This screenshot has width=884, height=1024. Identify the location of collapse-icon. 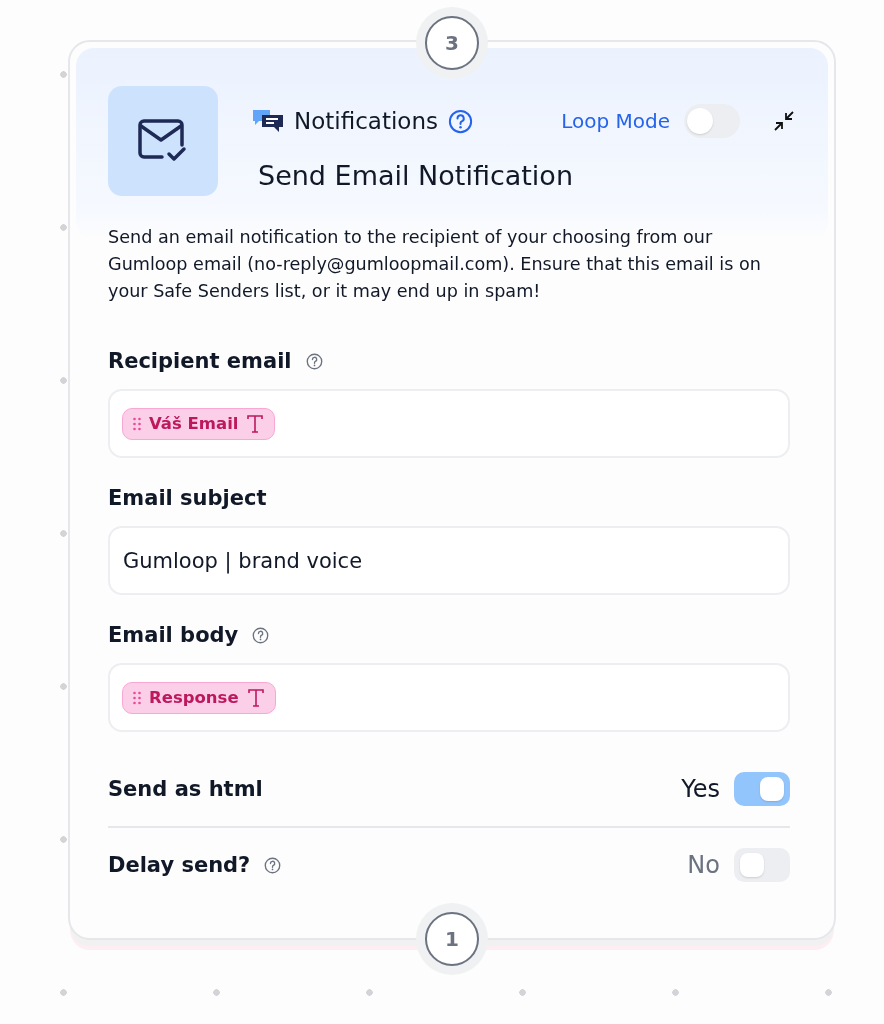
(784, 121).